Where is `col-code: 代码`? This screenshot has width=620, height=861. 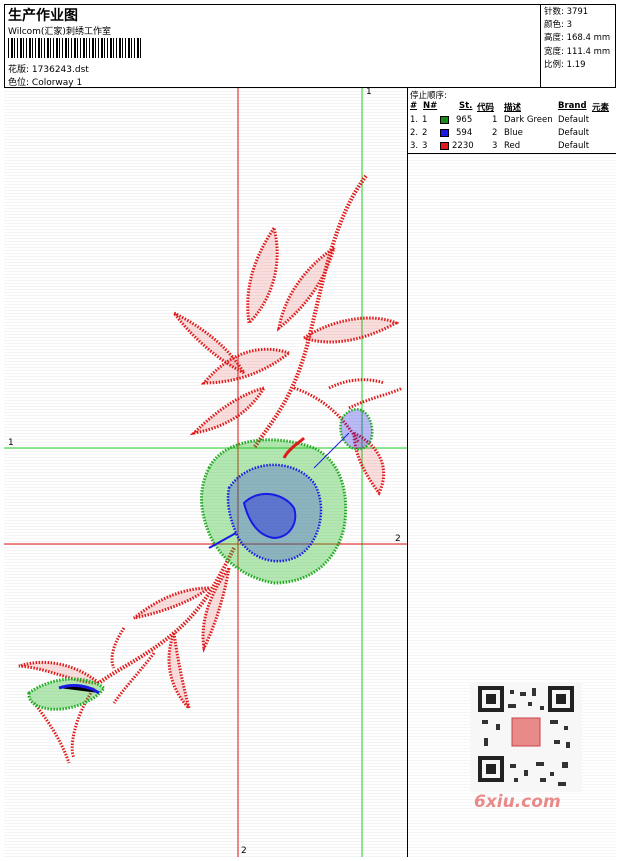 col-code: 代码 is located at coordinates (486, 108).